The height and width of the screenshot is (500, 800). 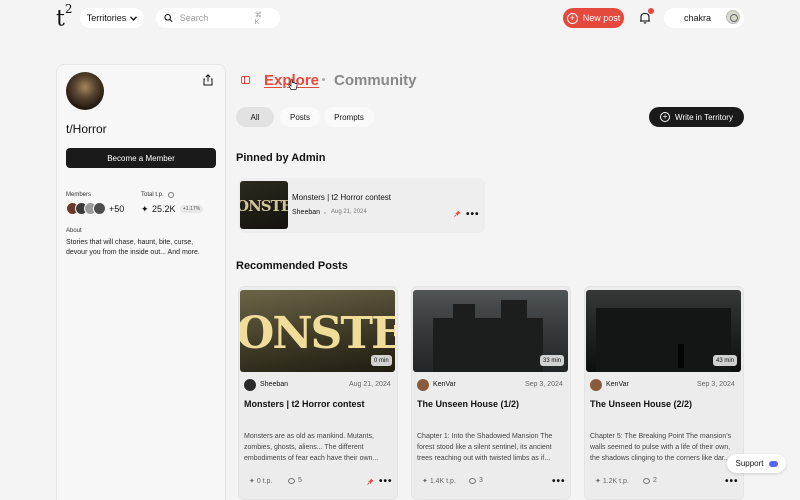 I want to click on search-shortcut: ⌘ K, so click(x=259, y=18).